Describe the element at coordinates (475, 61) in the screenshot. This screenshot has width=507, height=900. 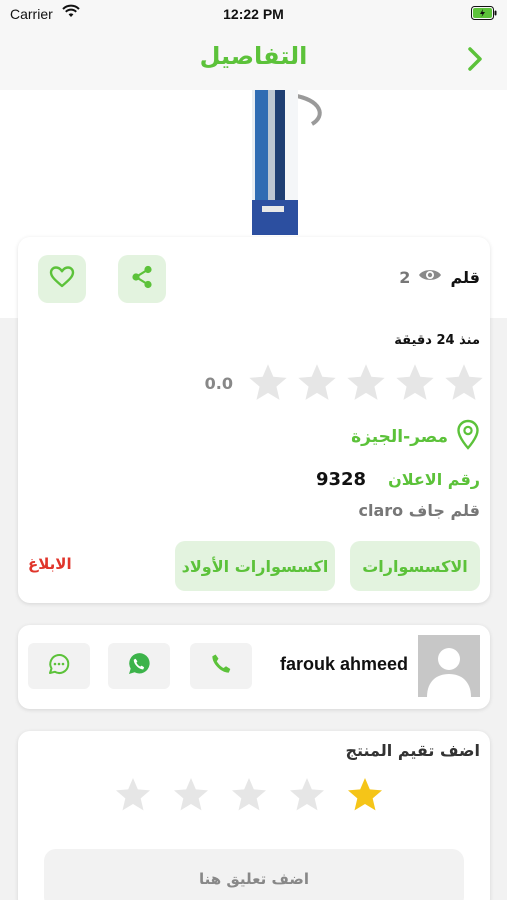
I see `chevron-right-icon` at that location.